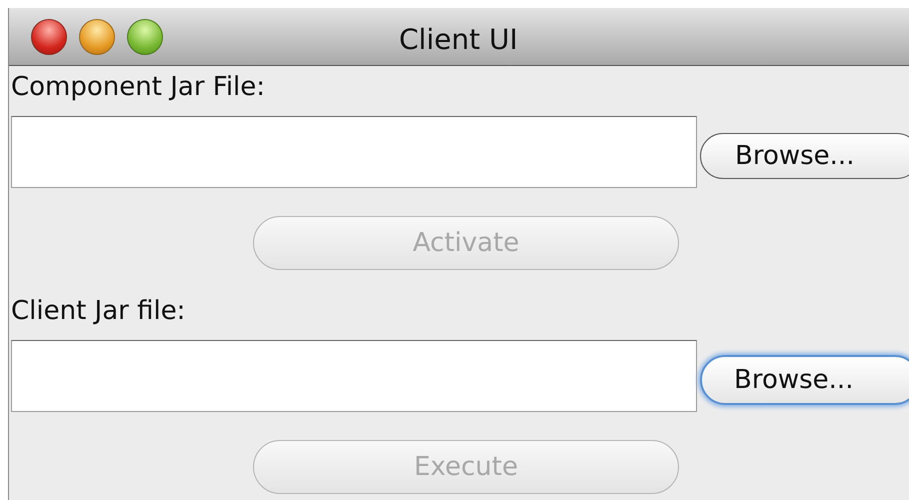  Describe the element at coordinates (138, 87) in the screenshot. I see `field-label: Component Jar File:` at that location.